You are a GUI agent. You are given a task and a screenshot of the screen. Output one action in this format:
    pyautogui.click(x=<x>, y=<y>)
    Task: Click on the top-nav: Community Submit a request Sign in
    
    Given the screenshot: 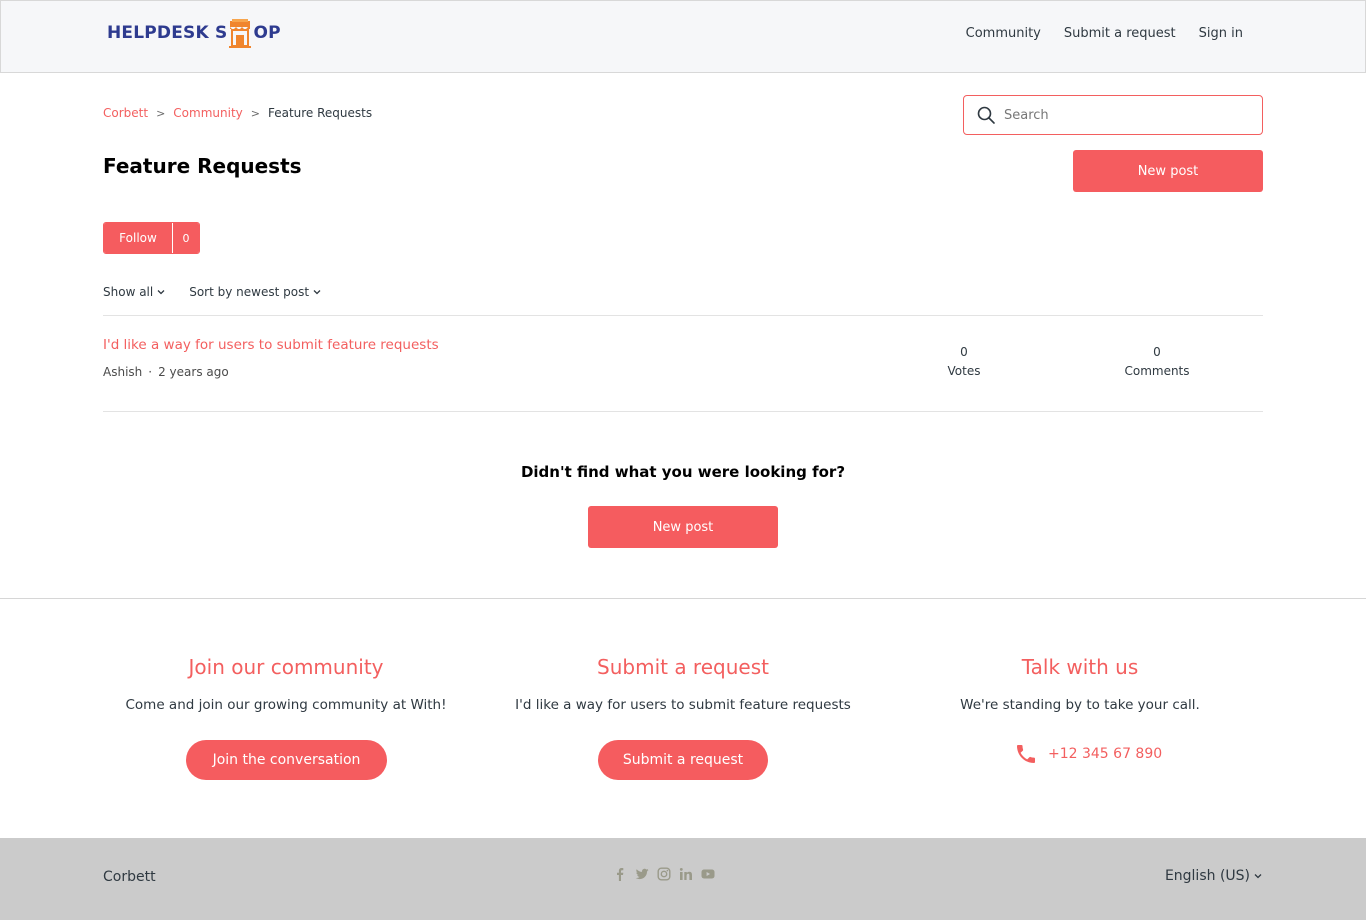 What is the action you would take?
    pyautogui.click(x=1104, y=33)
    